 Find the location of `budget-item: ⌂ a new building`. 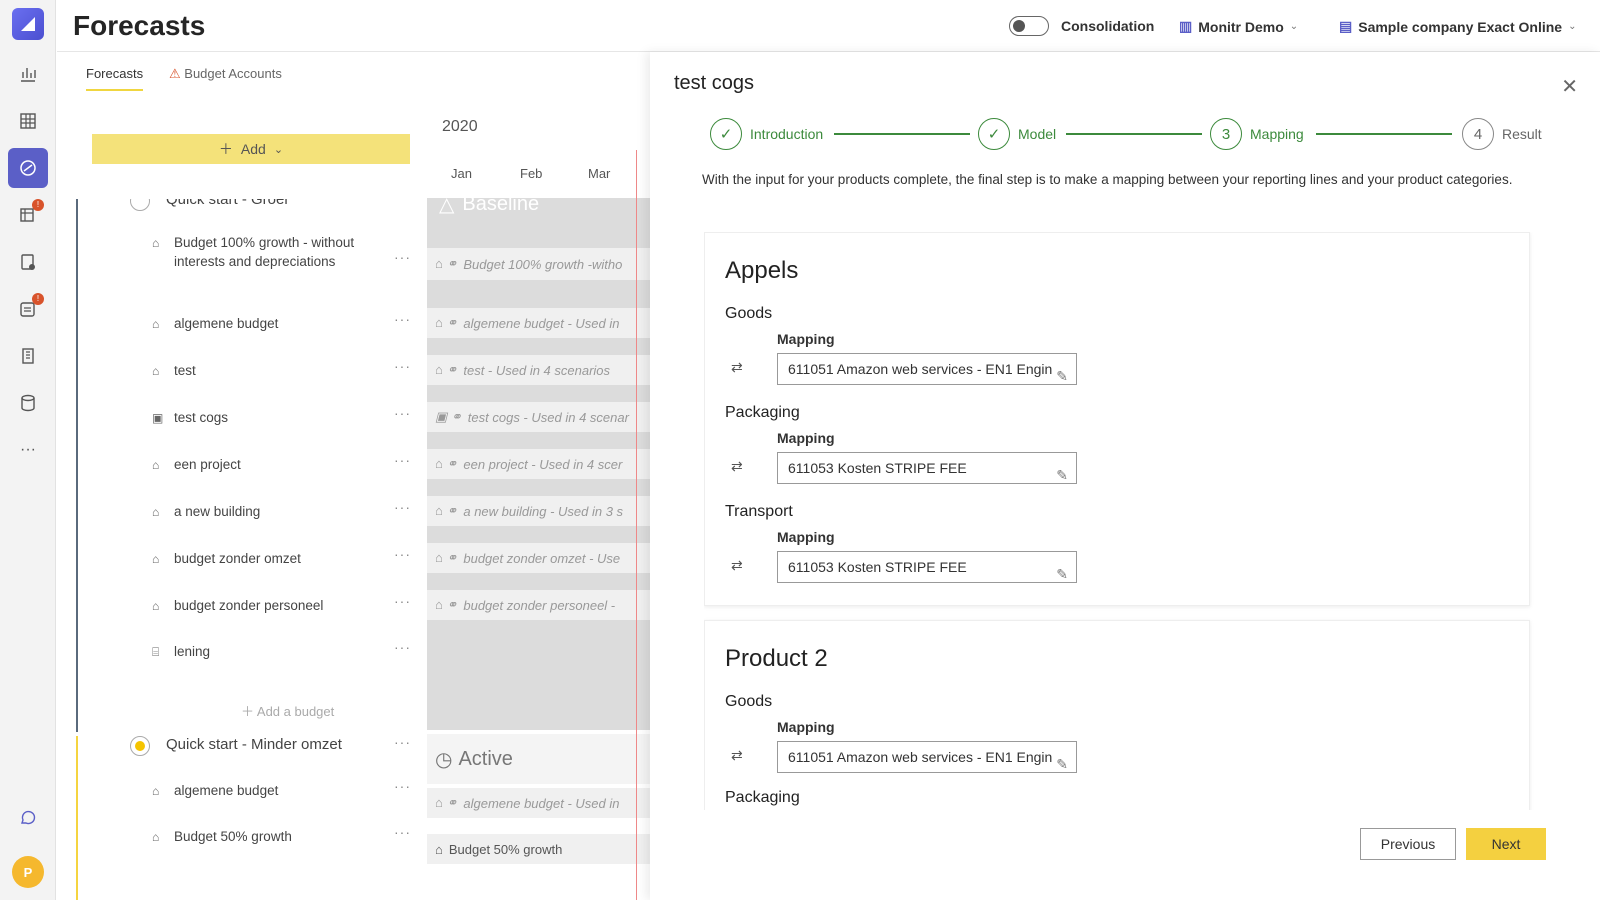

budget-item: ⌂ a new building is located at coordinates (273, 511).